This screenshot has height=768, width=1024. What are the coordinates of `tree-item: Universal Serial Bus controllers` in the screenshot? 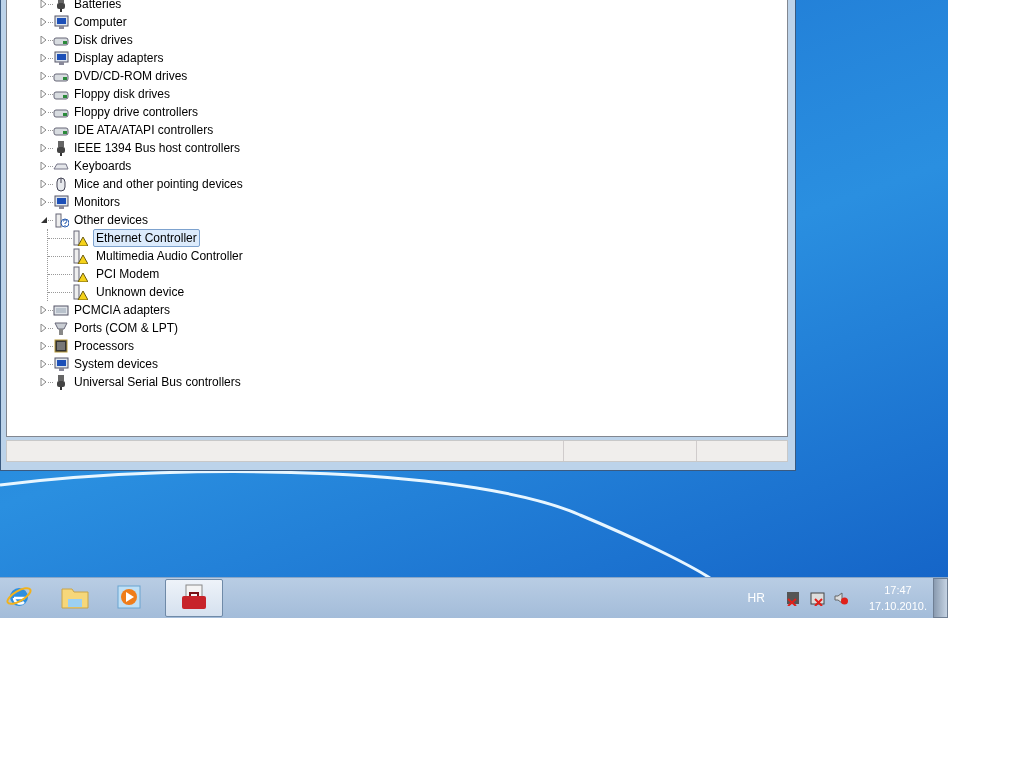 It's located at (157, 382).